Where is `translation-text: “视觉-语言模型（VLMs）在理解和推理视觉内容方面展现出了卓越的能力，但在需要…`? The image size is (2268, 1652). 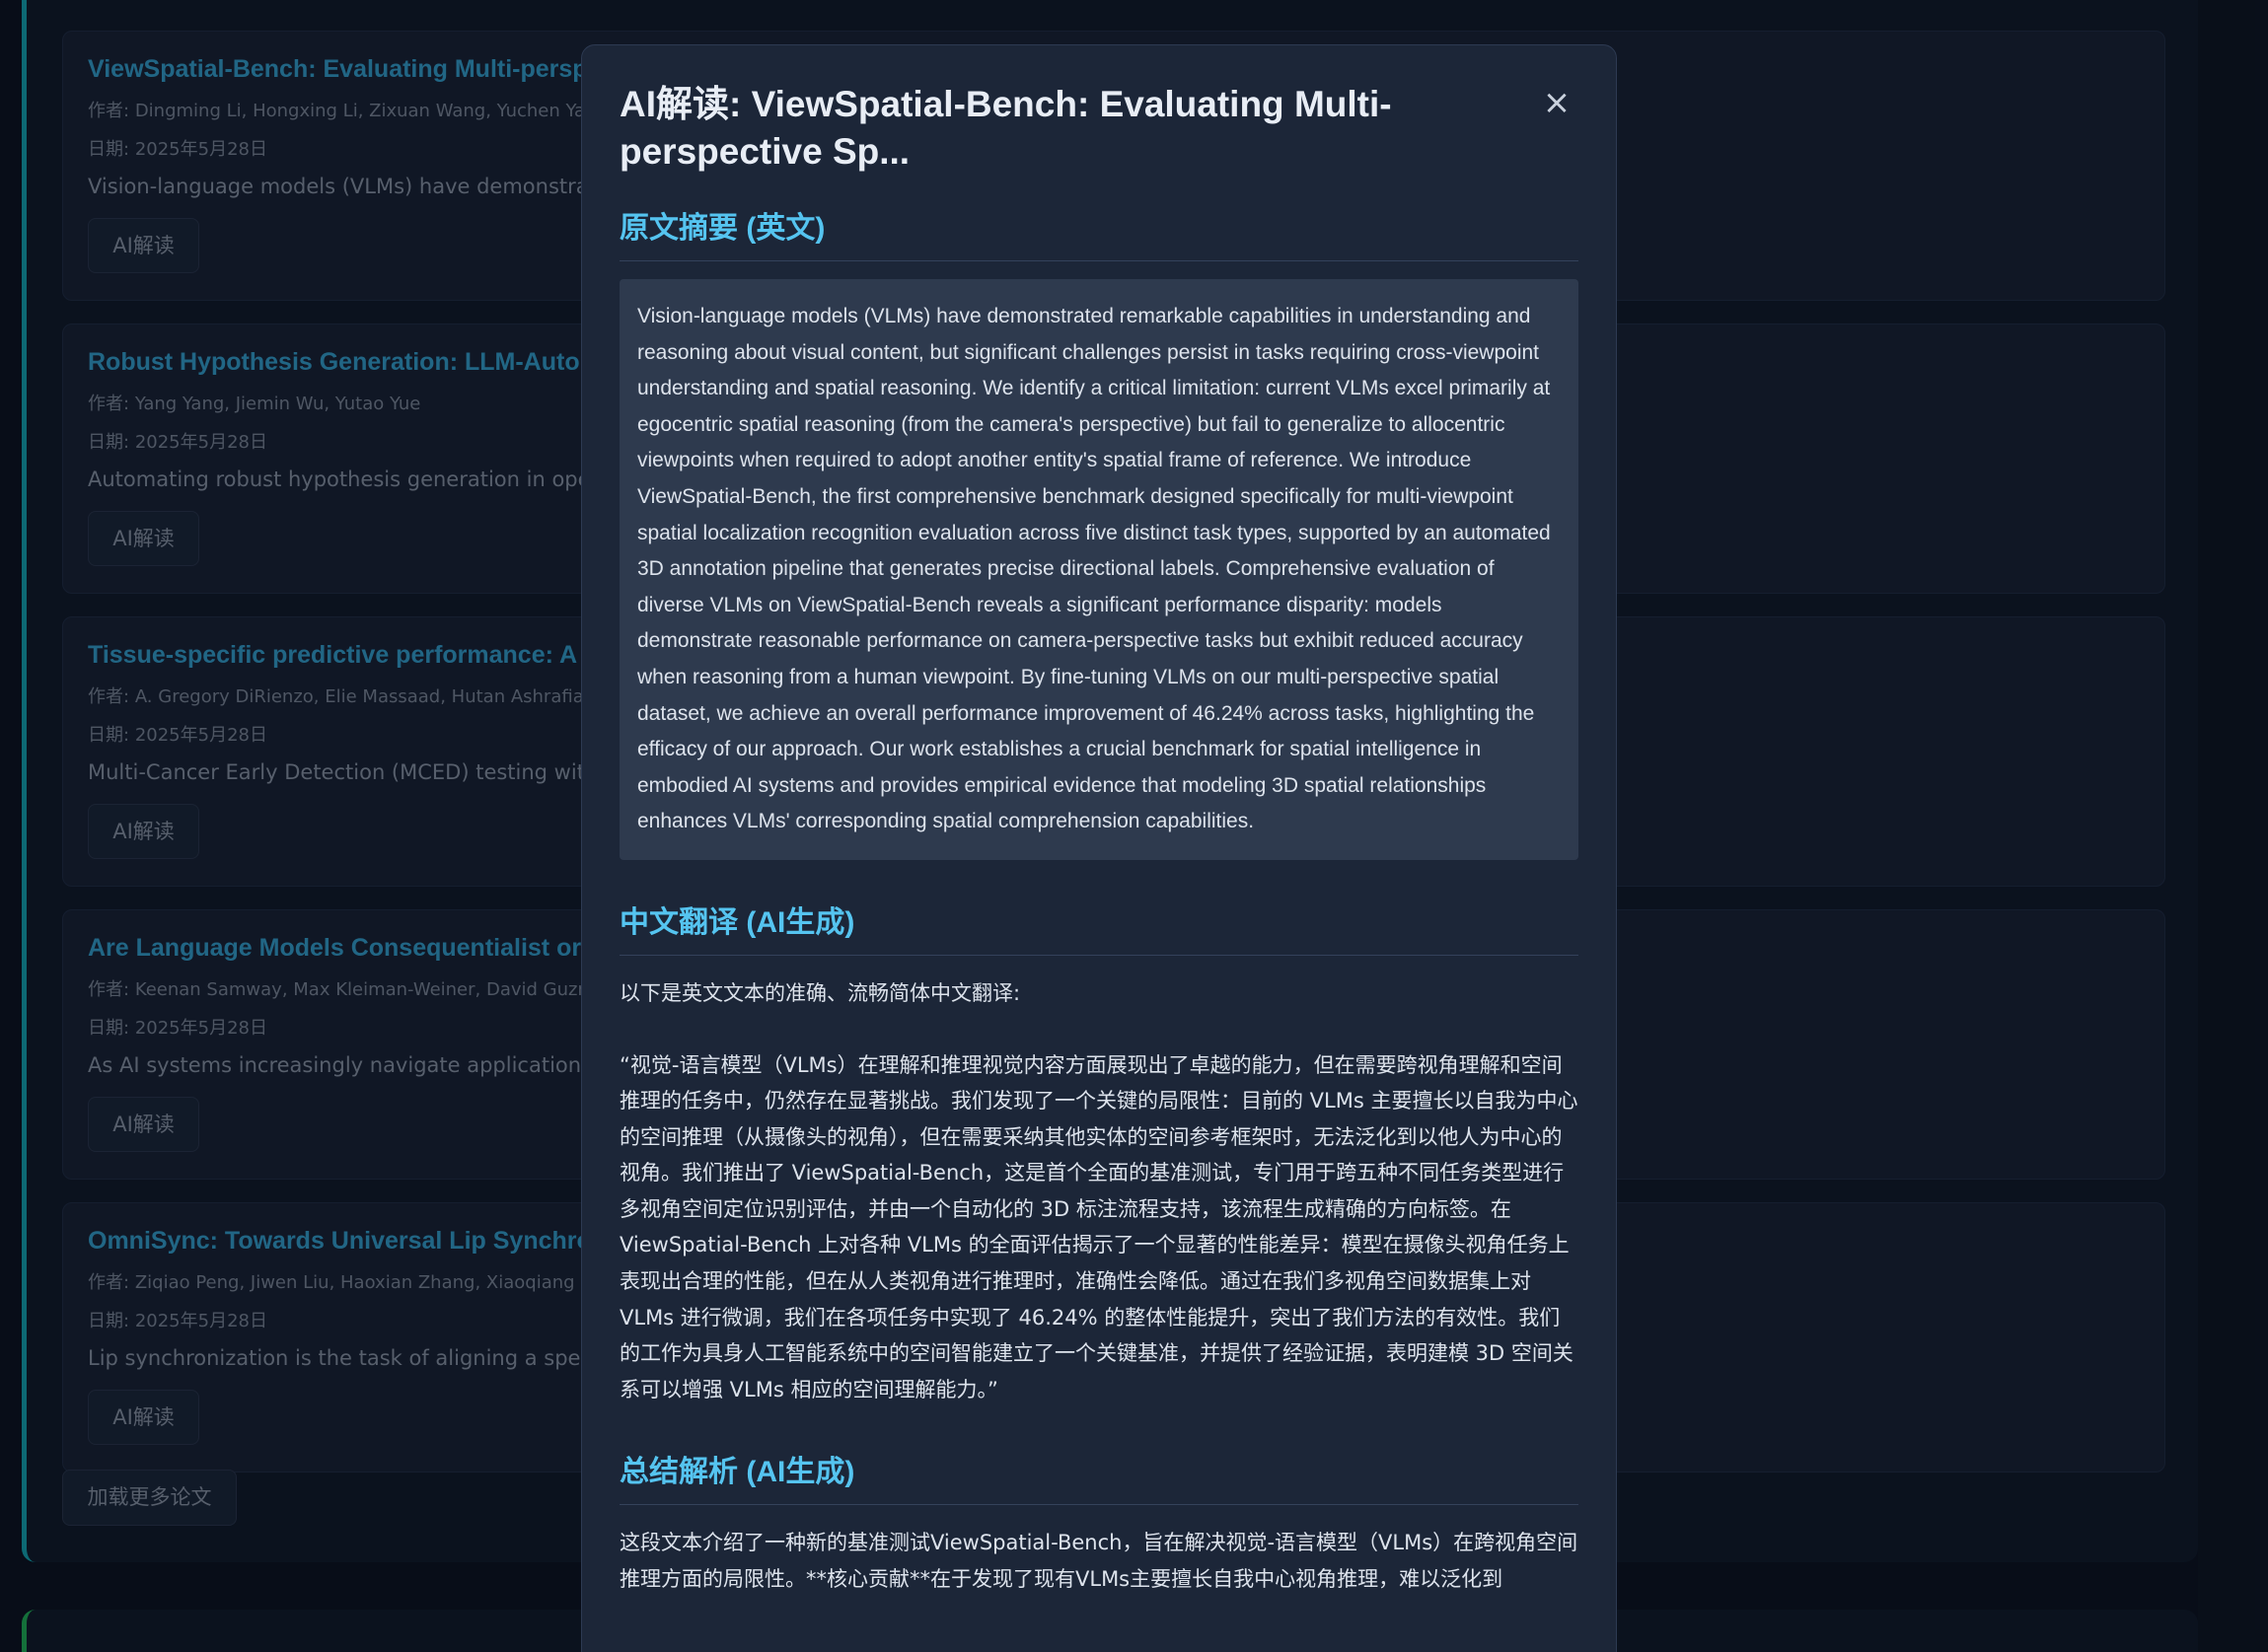
translation-text: “视觉-语言模型（VLMs）在理解和推理视觉内容方面展现出了卓越的能力，但在需要… is located at coordinates (1099, 1227).